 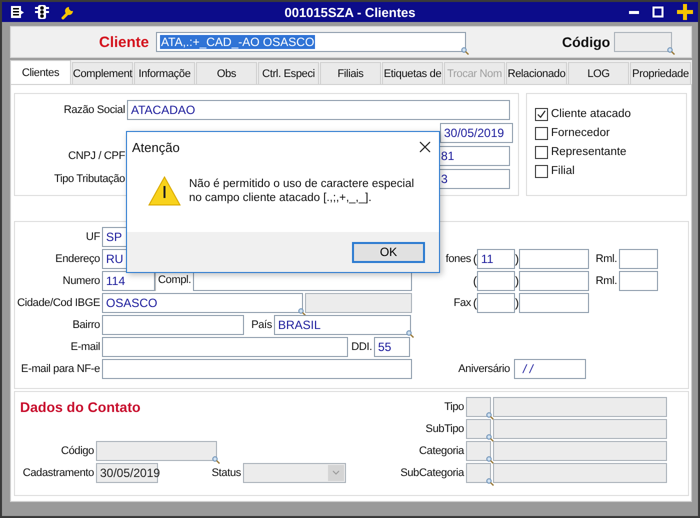 What do you see at coordinates (392, 347) in the screenshot?
I see `text-field: 55` at bounding box center [392, 347].